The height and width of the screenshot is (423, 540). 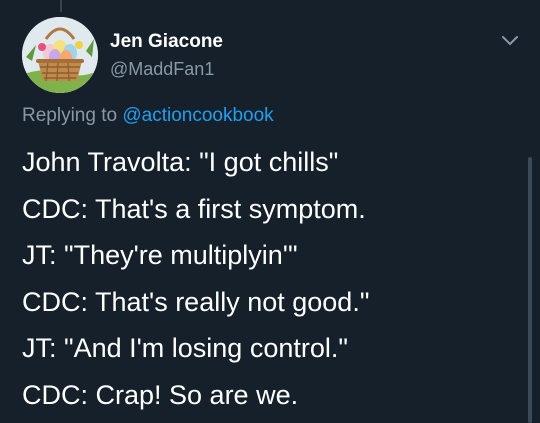 I want to click on tweet-line: CDC: That's really not good.", so click(x=196, y=301).